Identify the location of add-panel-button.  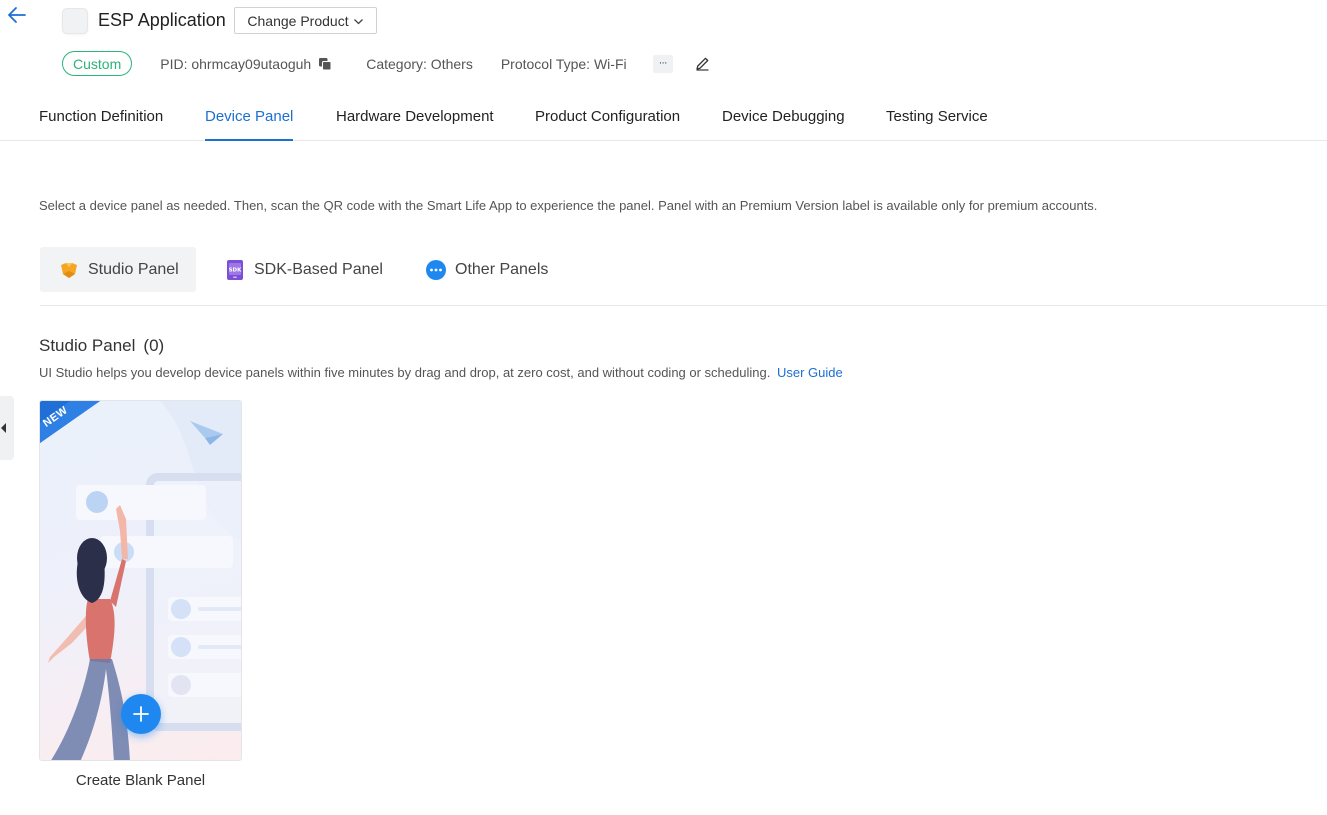
(141, 714).